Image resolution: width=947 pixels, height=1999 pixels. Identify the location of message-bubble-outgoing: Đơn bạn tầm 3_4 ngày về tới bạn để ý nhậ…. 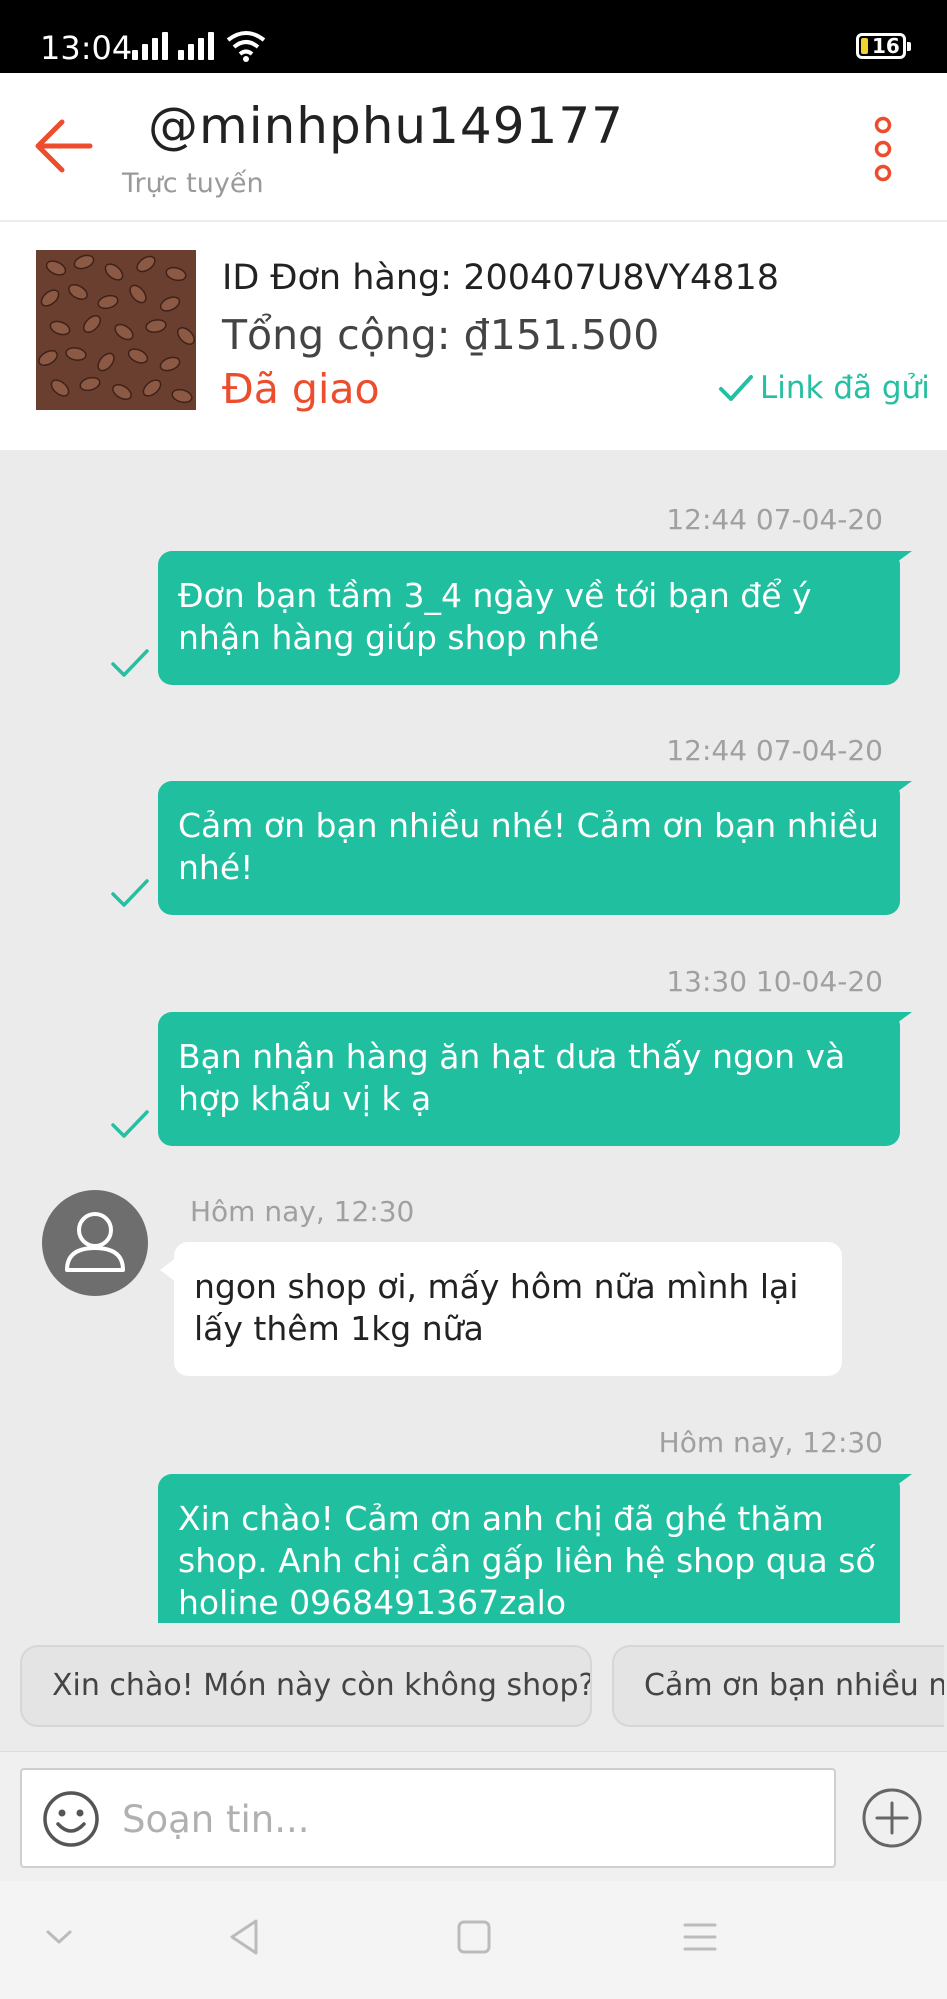
(529, 618).